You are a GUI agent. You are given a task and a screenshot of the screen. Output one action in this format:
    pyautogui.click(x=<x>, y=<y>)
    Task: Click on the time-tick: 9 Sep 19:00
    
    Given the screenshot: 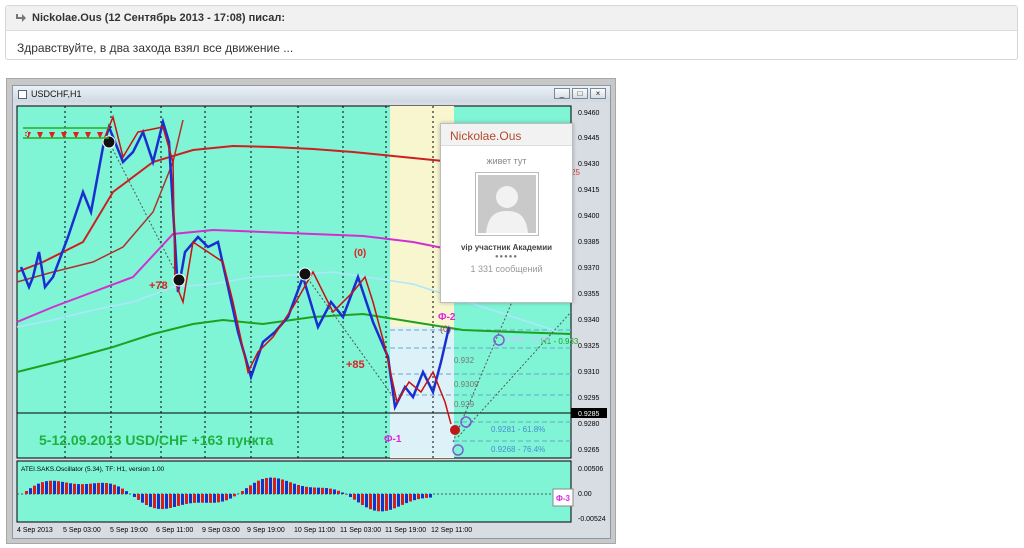 What is the action you would take?
    pyautogui.click(x=266, y=530)
    